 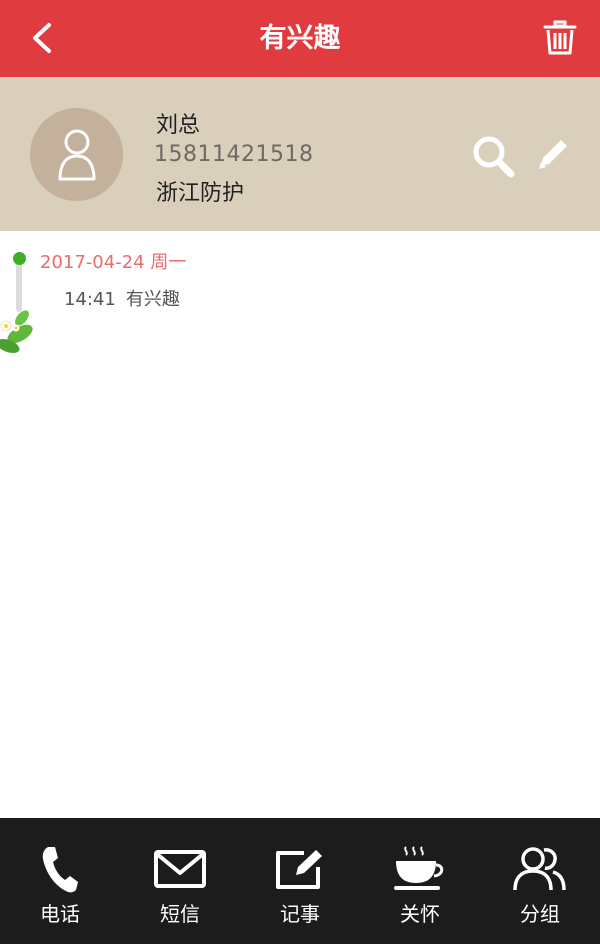 I want to click on nav-phone: 电话, so click(x=60, y=881).